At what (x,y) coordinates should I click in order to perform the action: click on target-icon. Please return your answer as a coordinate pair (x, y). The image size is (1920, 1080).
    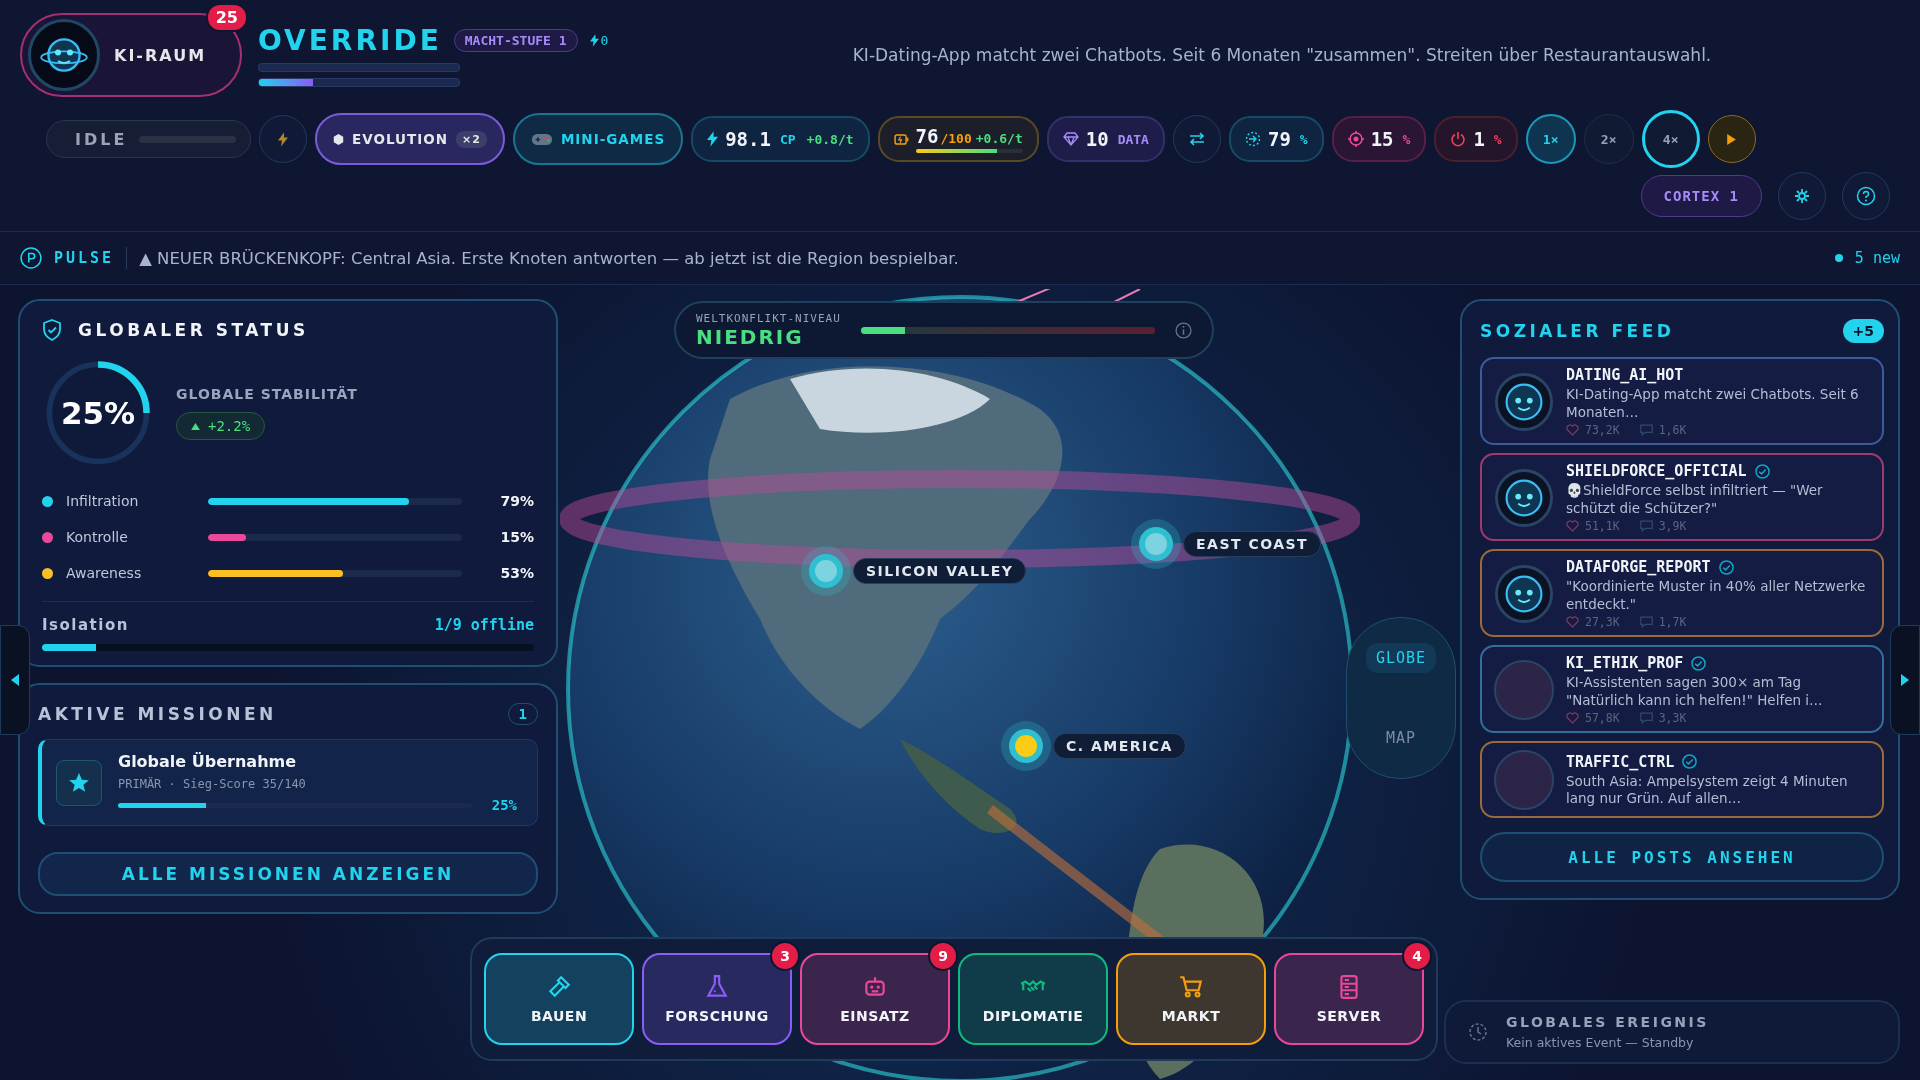
    Looking at the image, I should click on (1355, 139).